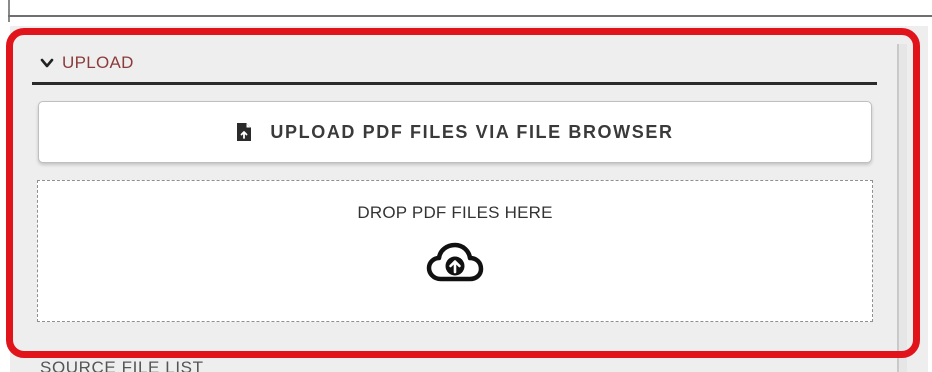 The height and width of the screenshot is (372, 932). I want to click on dropzone-label: DROP PDF FILES HERE, so click(455, 212).